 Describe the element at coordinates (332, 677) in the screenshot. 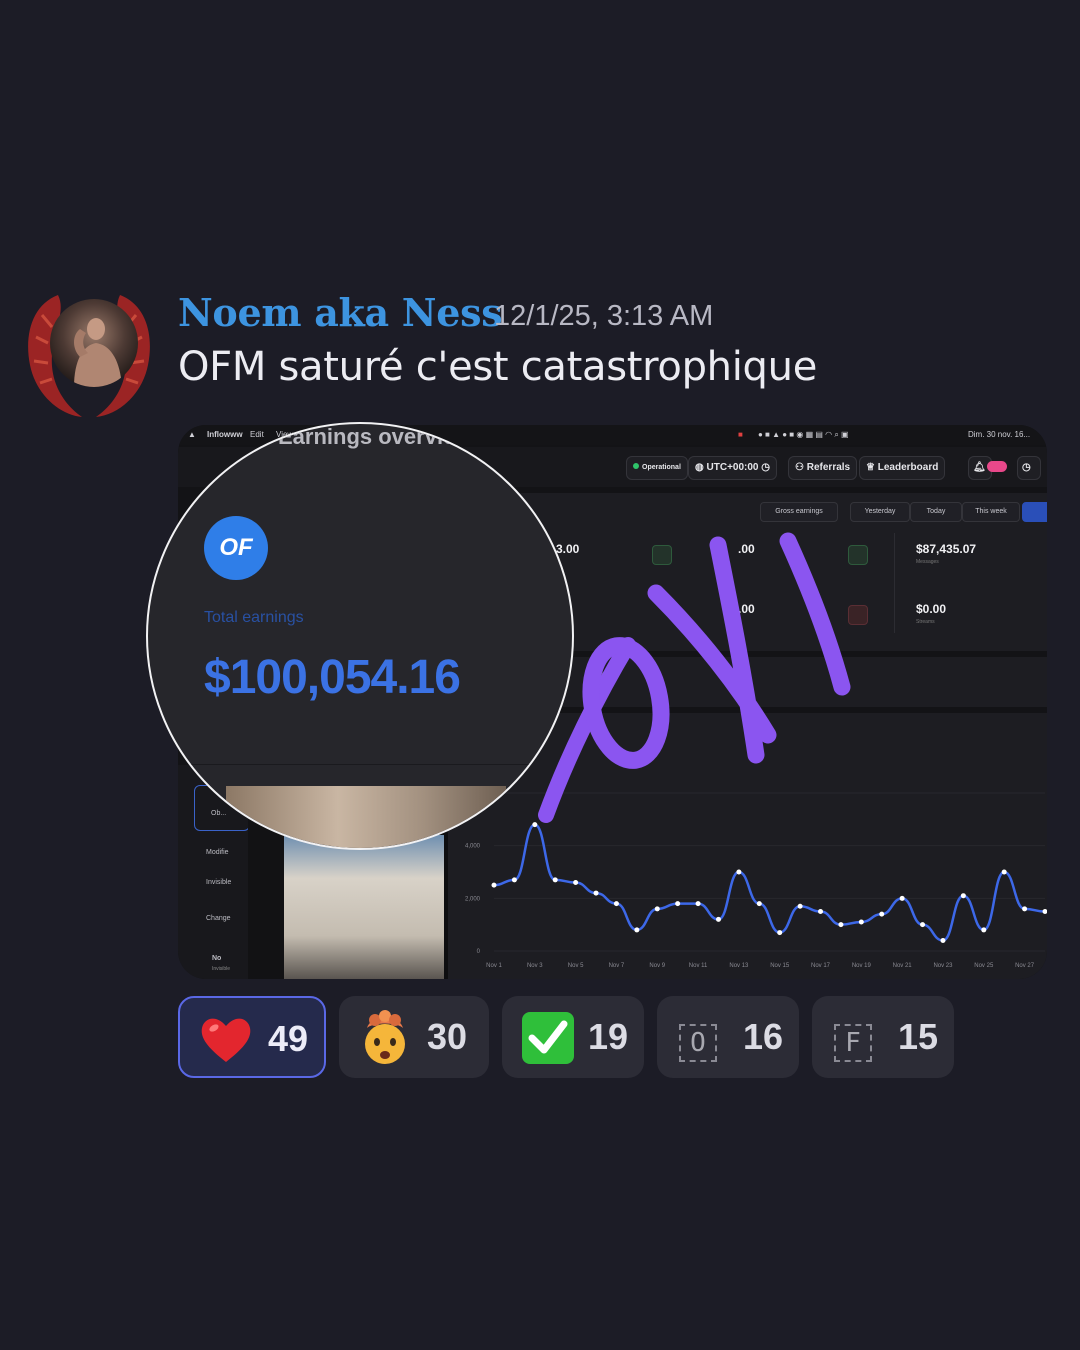

I see `total-earnings-value: $100,054.16` at that location.